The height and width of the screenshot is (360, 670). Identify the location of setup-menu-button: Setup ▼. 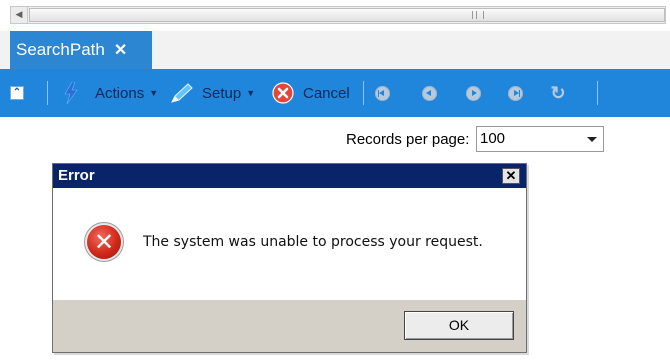
(212, 93).